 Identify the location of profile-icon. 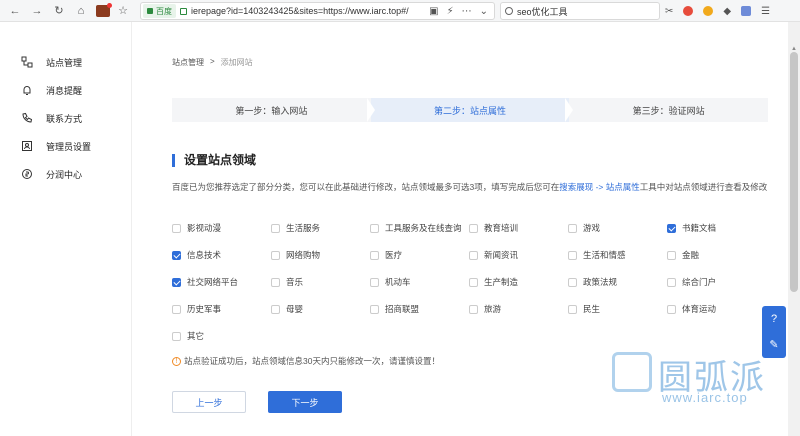
(746, 11).